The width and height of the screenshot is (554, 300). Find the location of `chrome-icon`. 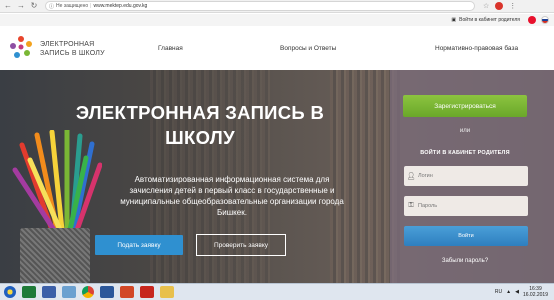

chrome-icon is located at coordinates (88, 292).